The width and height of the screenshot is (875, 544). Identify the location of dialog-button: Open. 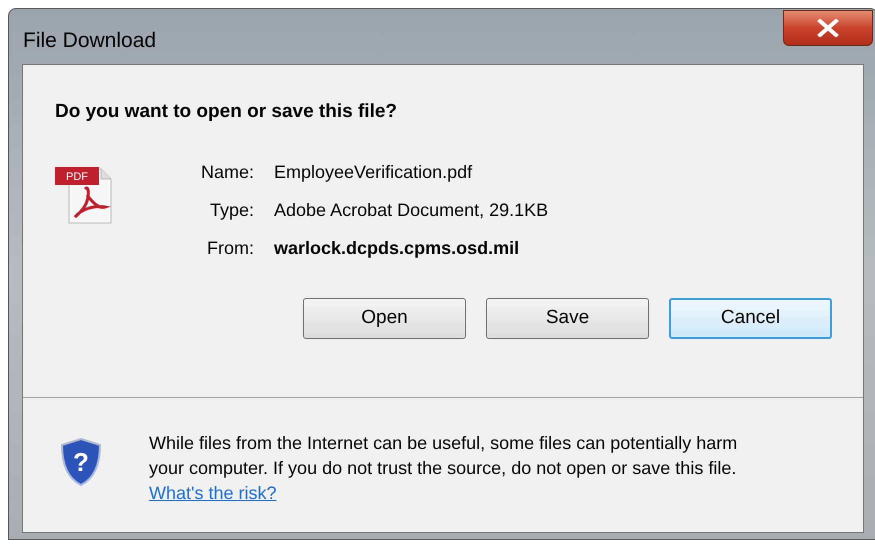
(384, 318).